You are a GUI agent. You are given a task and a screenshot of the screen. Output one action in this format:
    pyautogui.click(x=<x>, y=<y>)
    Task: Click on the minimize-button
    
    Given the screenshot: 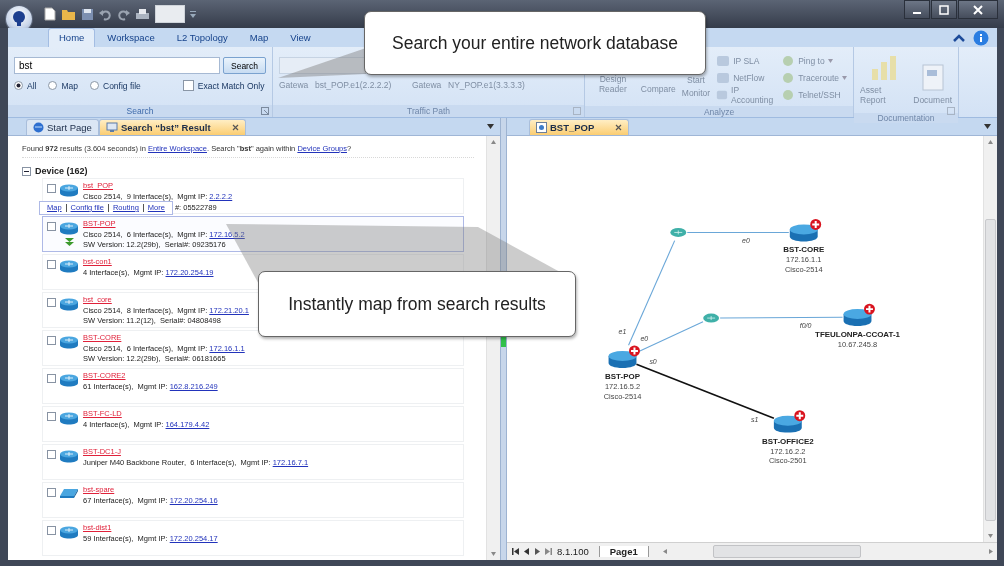 What is the action you would take?
    pyautogui.click(x=917, y=9)
    